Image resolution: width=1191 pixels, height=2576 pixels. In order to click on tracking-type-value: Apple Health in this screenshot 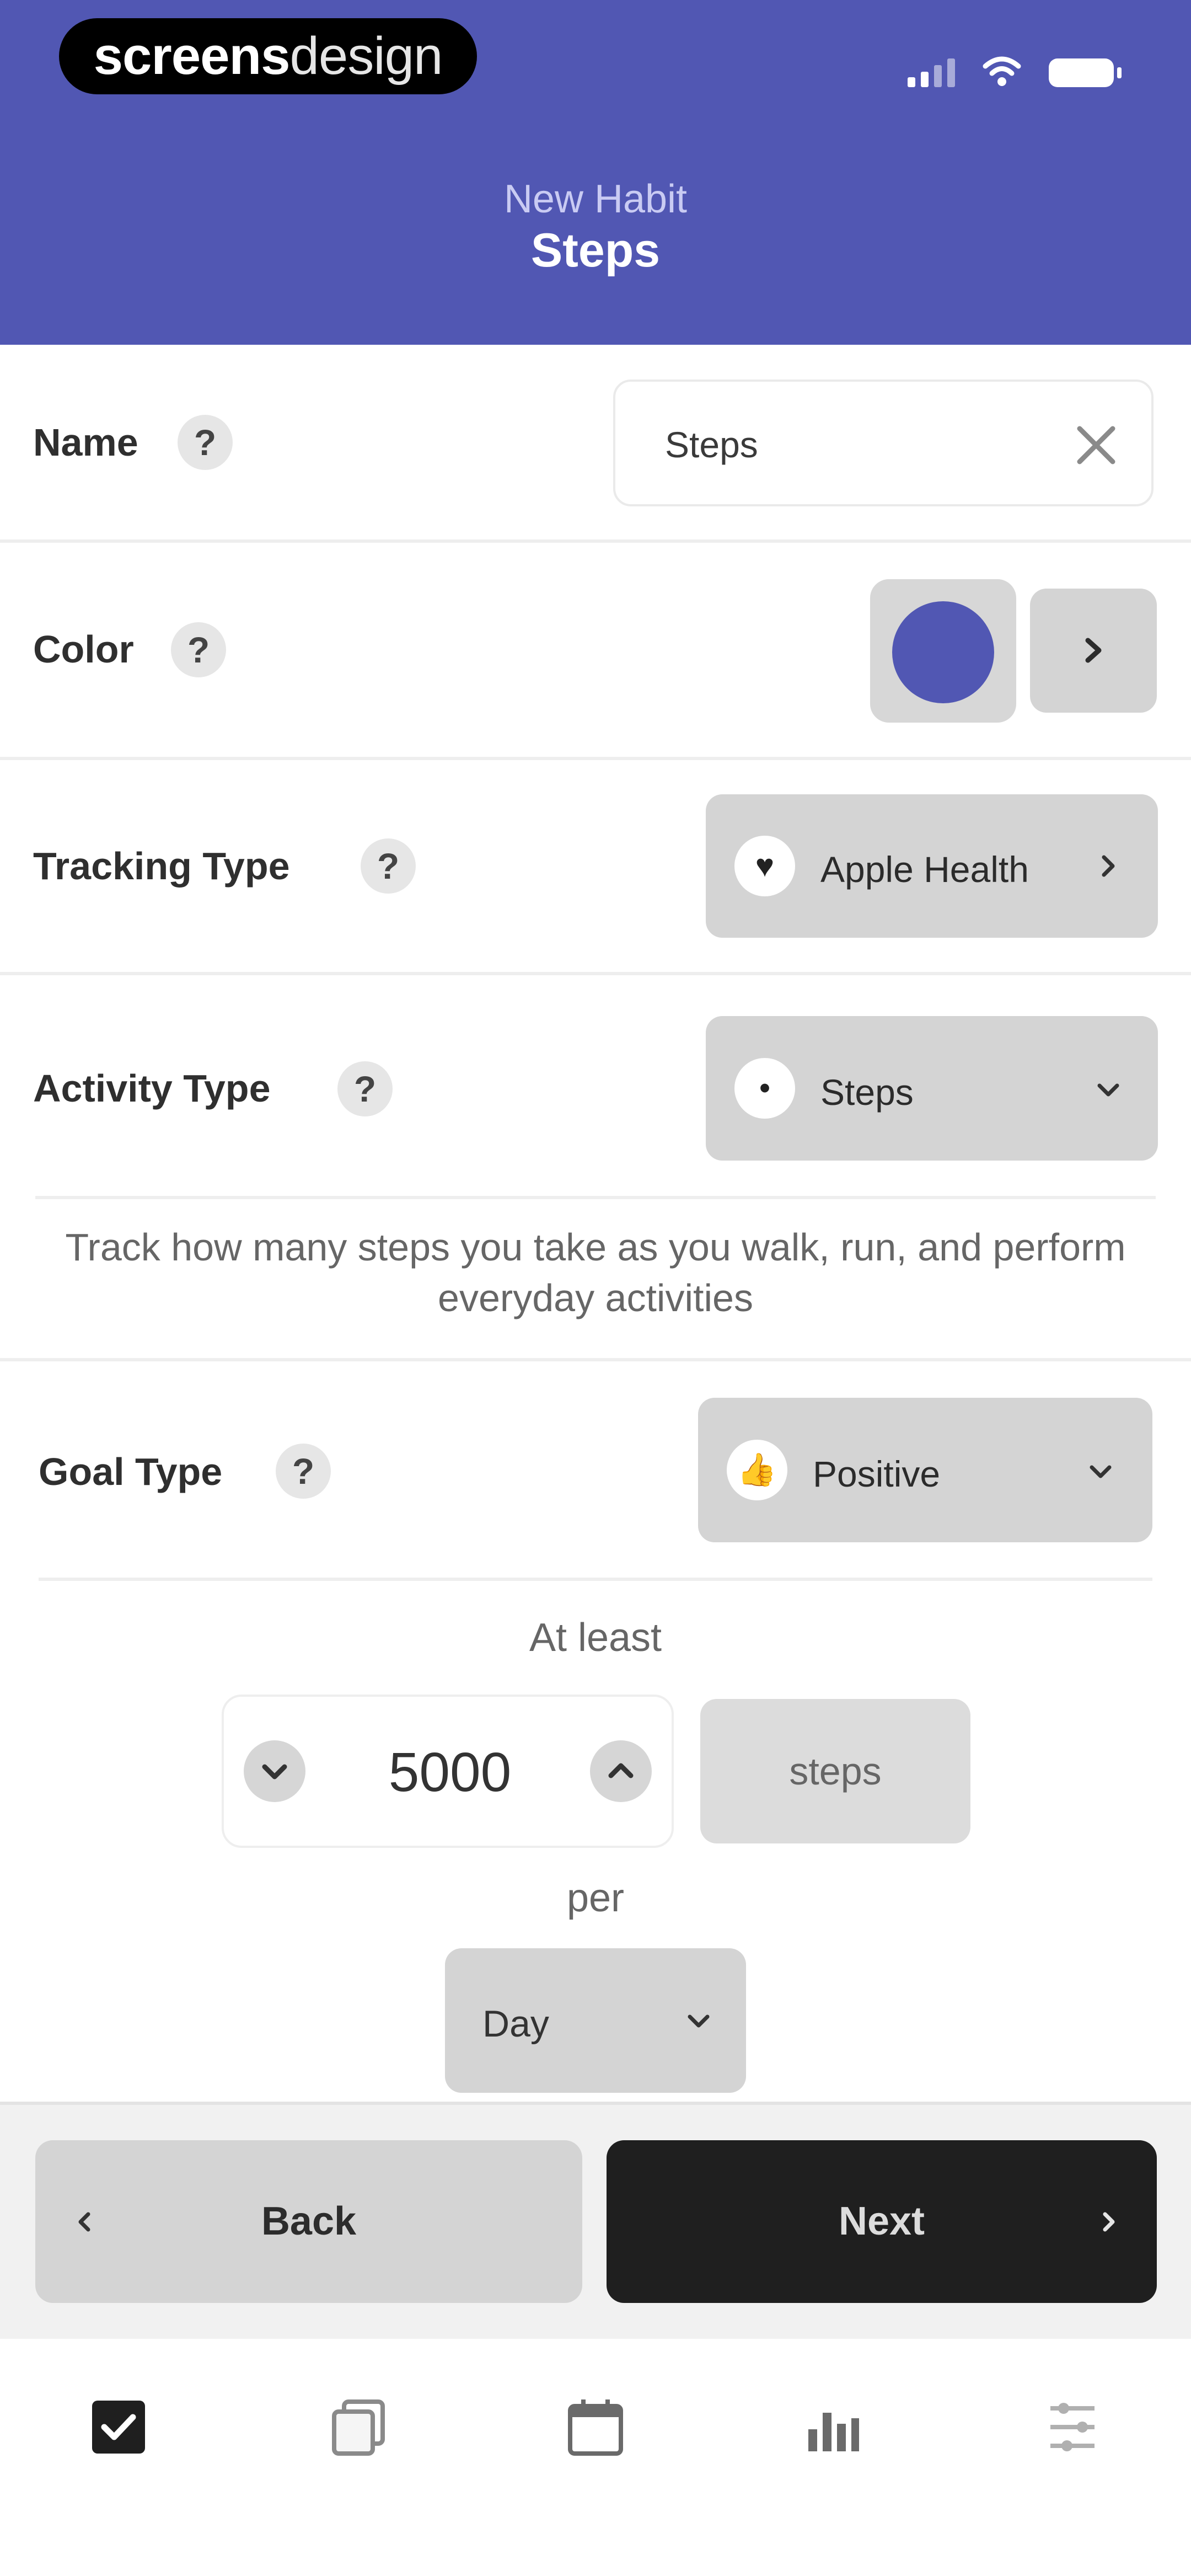, I will do `click(924, 869)`.